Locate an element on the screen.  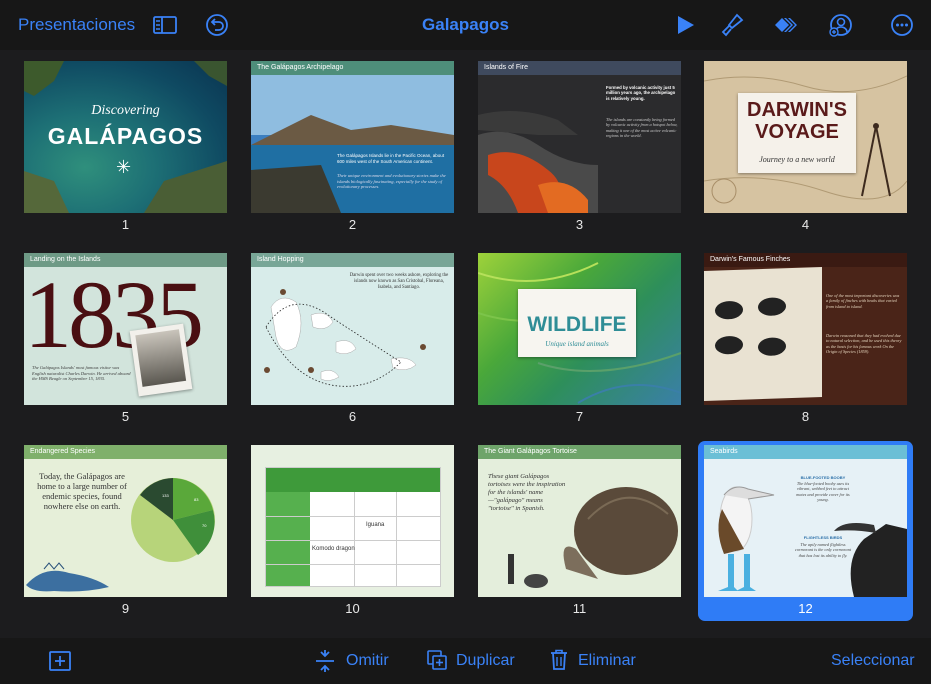
slide-thumbnail-10: Iguana Komodo dragon is located at coordinates (352, 521).